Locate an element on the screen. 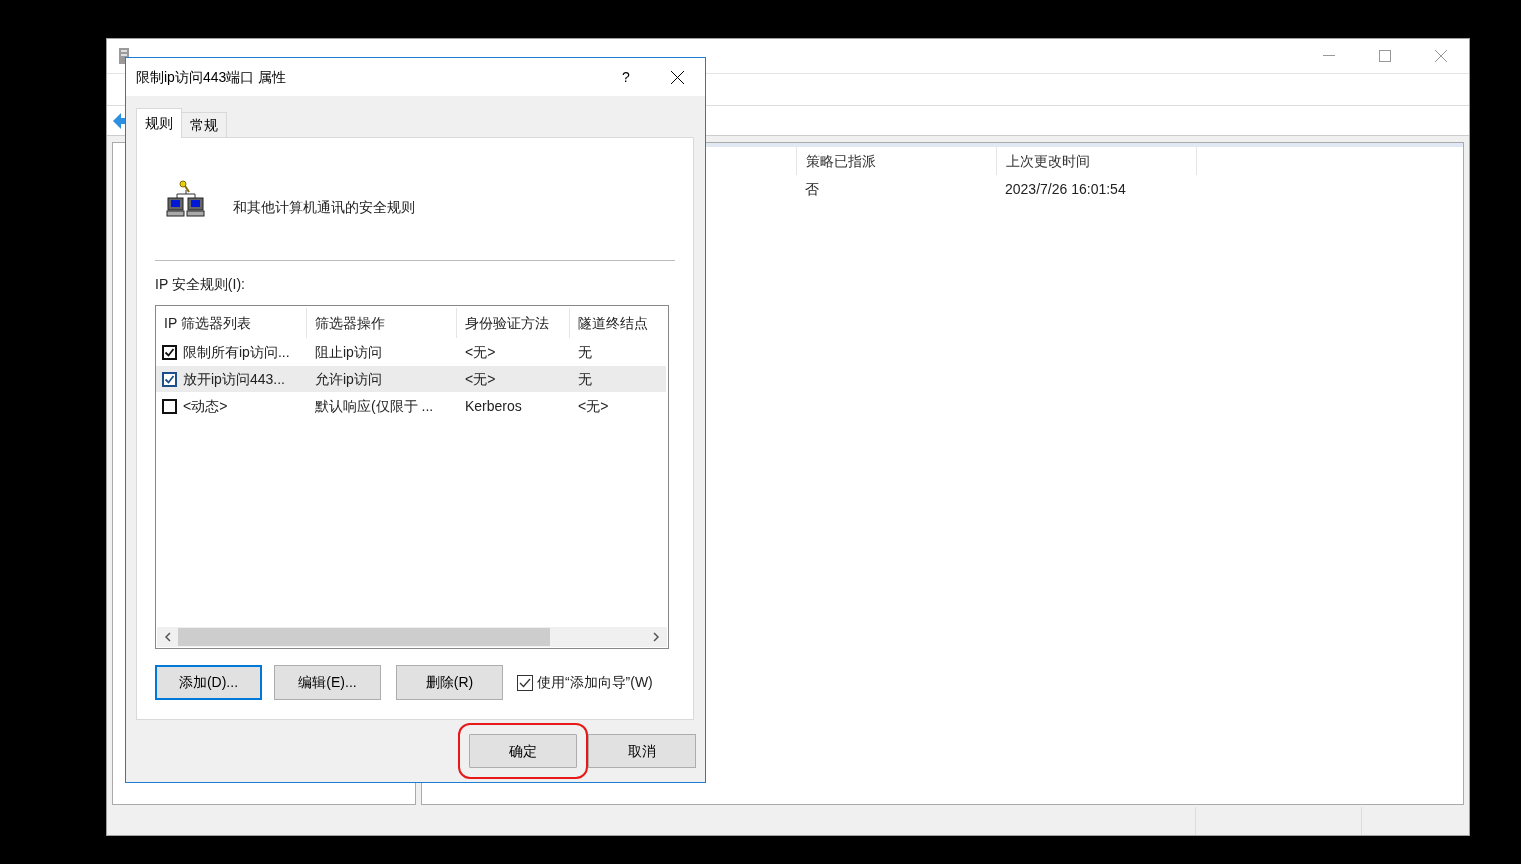  networked-computers-icon is located at coordinates (186, 199).